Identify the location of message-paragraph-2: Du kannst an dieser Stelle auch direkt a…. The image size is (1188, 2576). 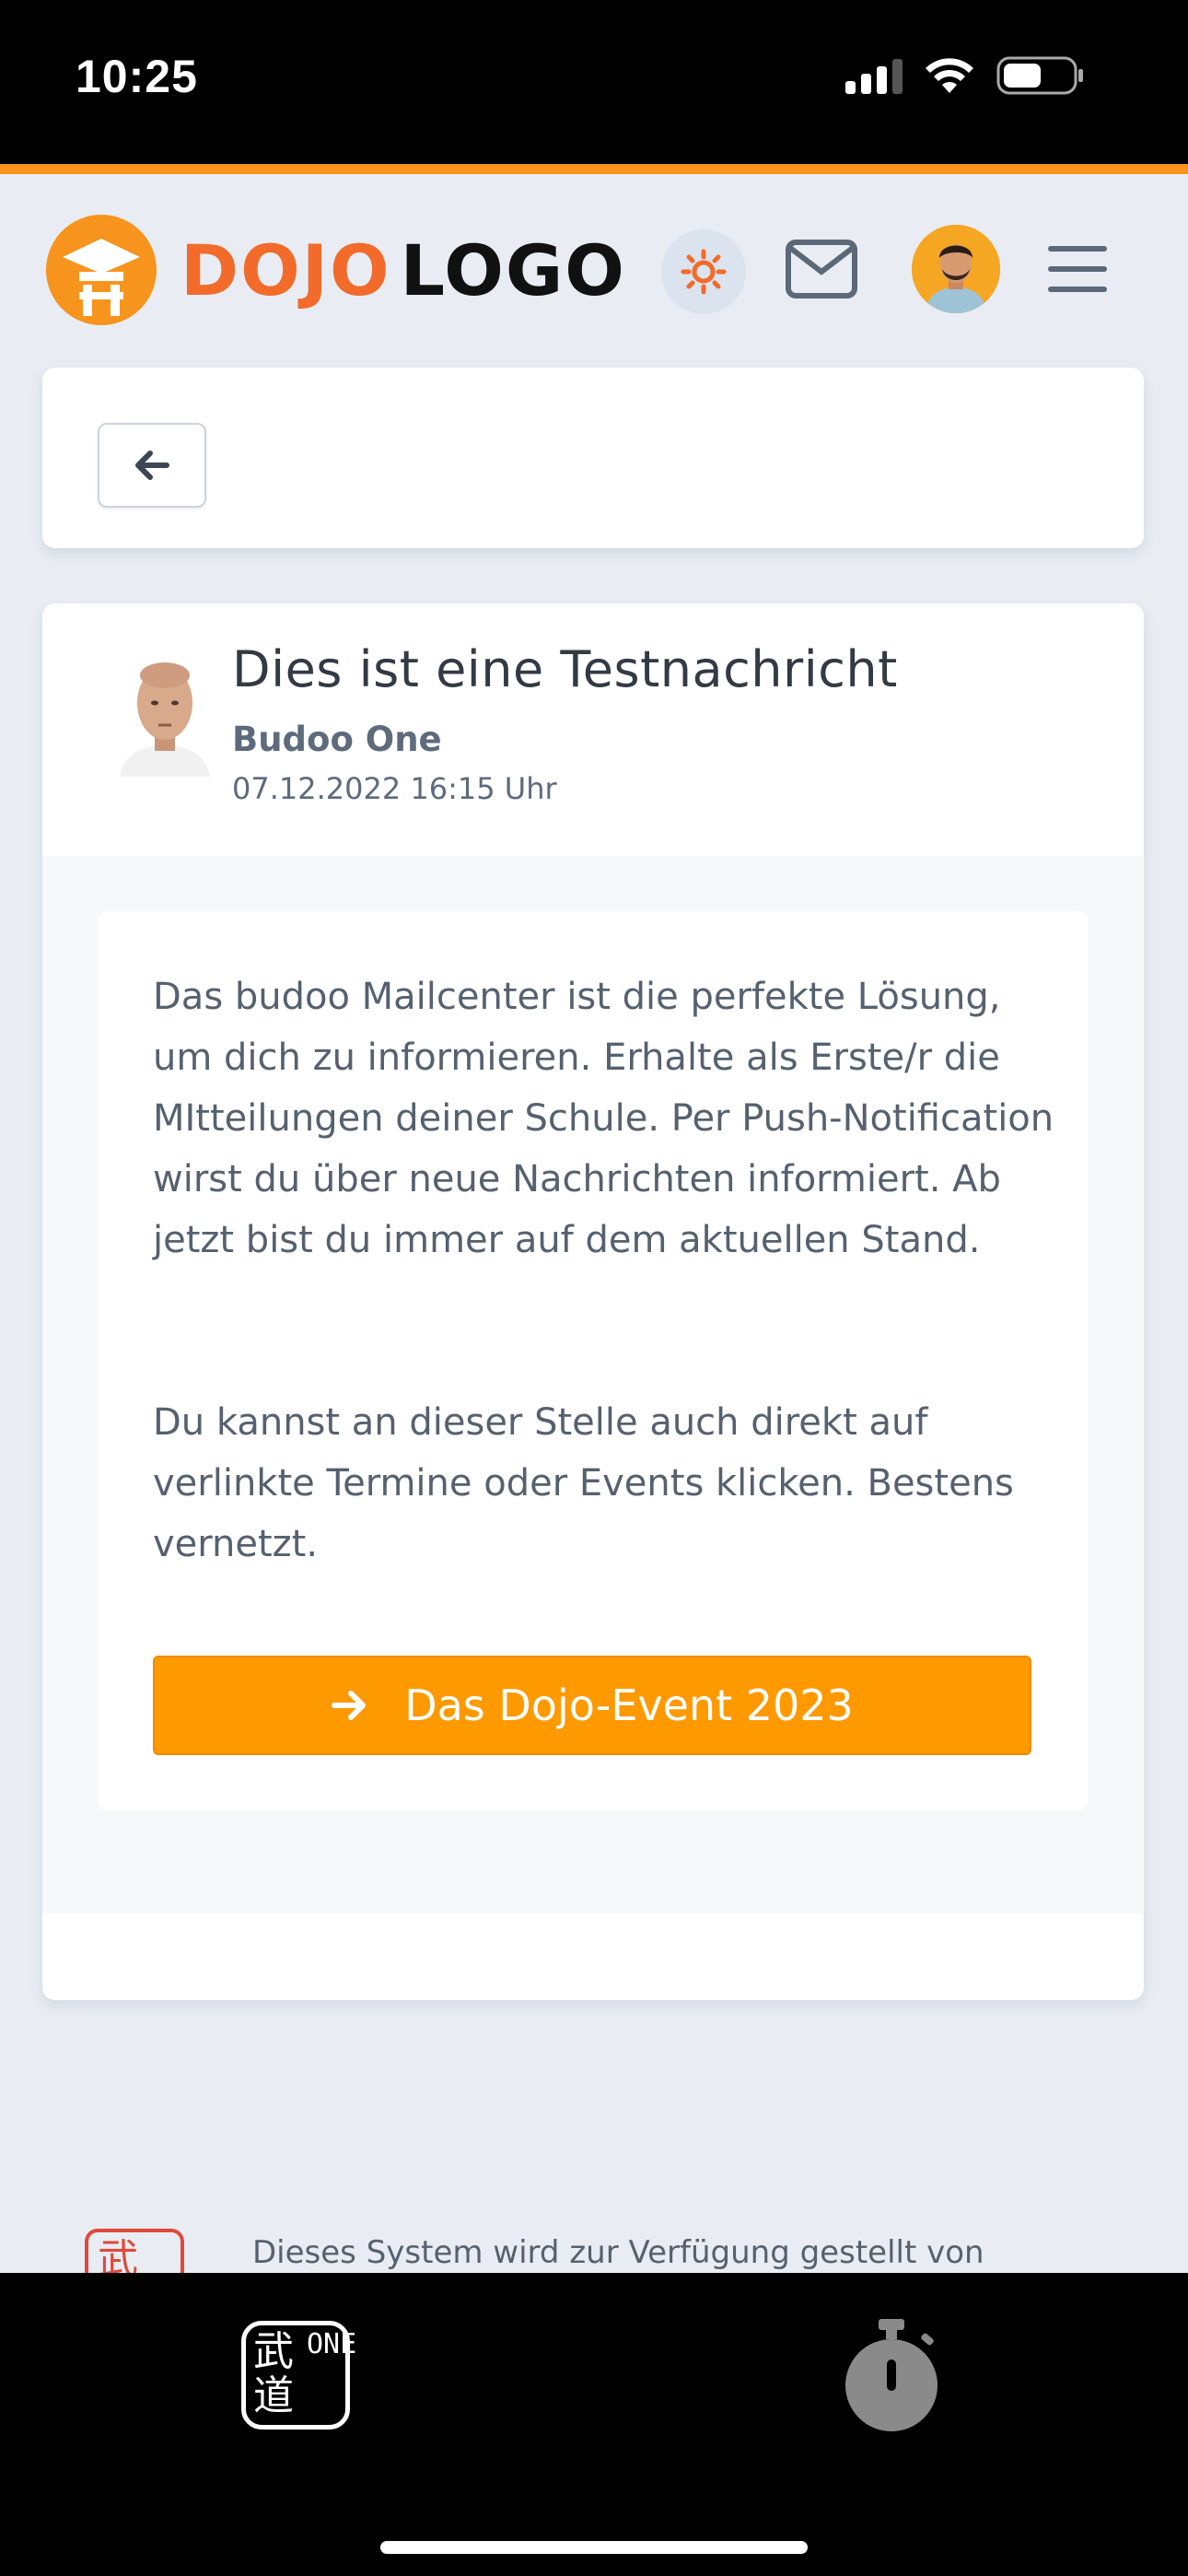
(583, 1483).